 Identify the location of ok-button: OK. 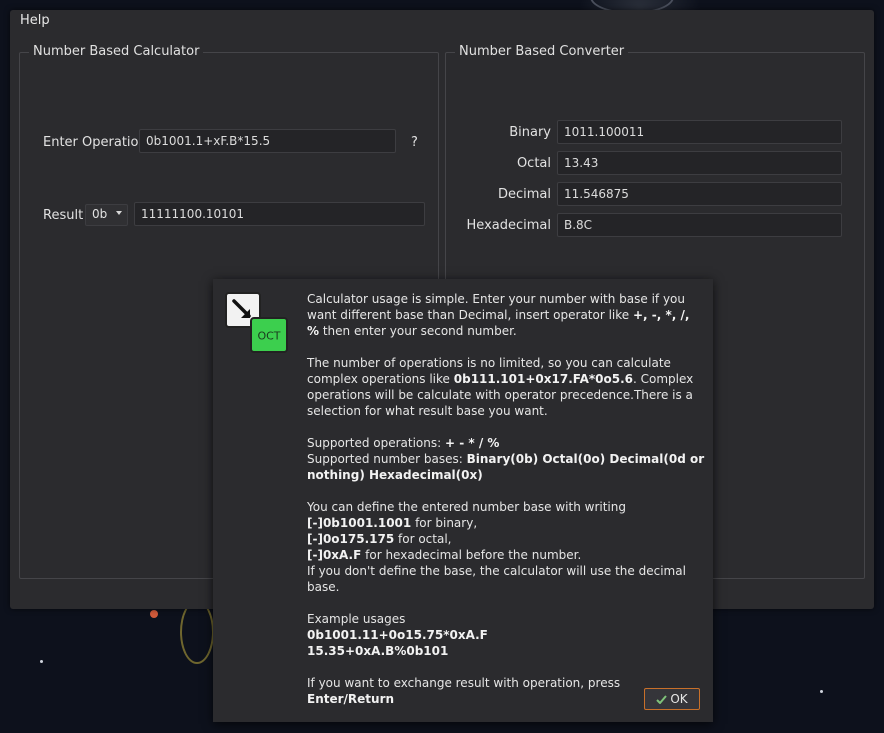
(672, 699).